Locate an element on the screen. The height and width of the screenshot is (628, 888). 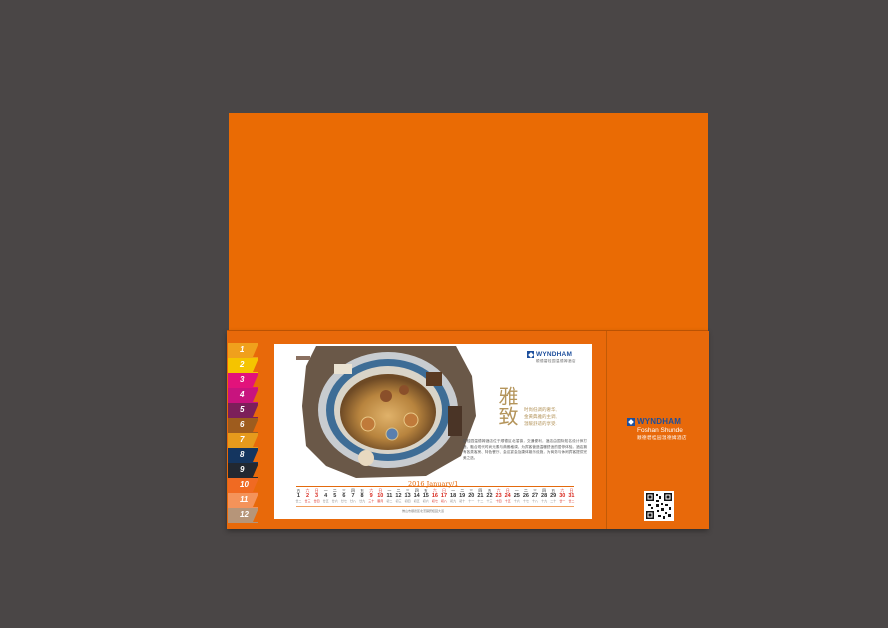
folder-right-panel: WYNDHAM Foshan Shunde 顺德碧桂园温德姆酒店 is located at coordinates (657, 430).